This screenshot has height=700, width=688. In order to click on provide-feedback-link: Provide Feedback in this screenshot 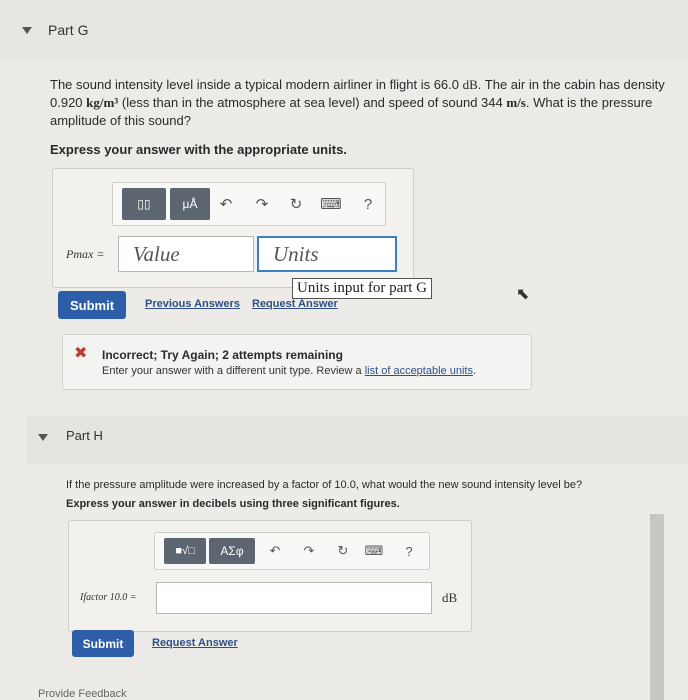, I will do `click(82, 694)`.